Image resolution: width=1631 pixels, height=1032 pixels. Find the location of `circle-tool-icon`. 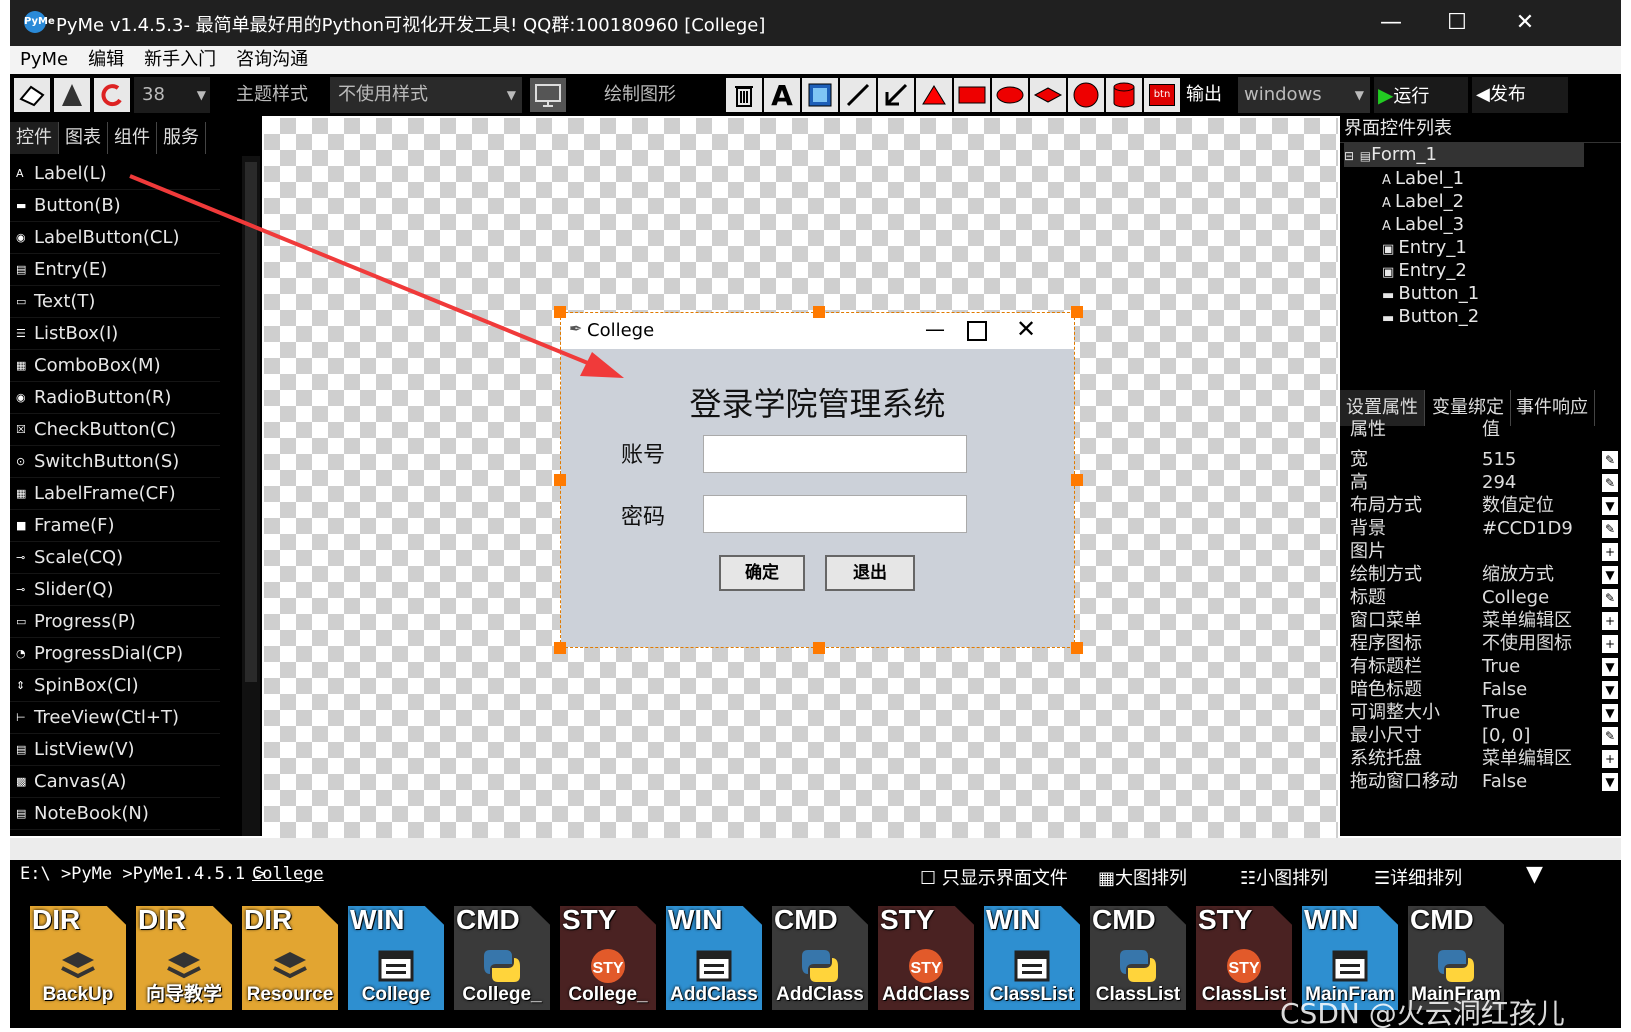

circle-tool-icon is located at coordinates (1086, 95).